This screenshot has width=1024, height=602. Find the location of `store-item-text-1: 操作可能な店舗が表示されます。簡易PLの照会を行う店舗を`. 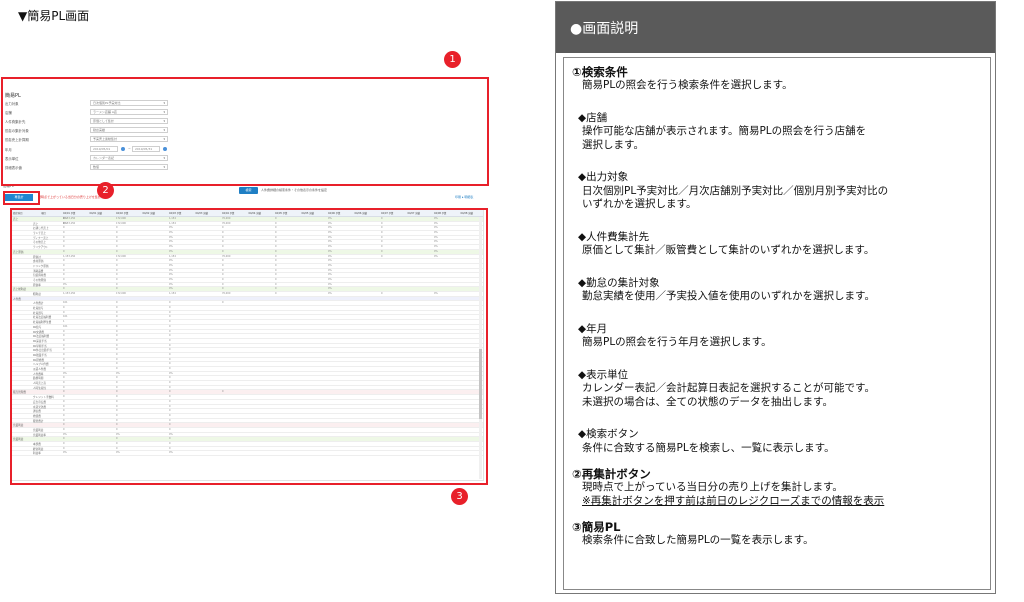

store-item-text-1: 操作可能な店舗が表示されます。簡易PLの照会を行う店舗を is located at coordinates (724, 131).